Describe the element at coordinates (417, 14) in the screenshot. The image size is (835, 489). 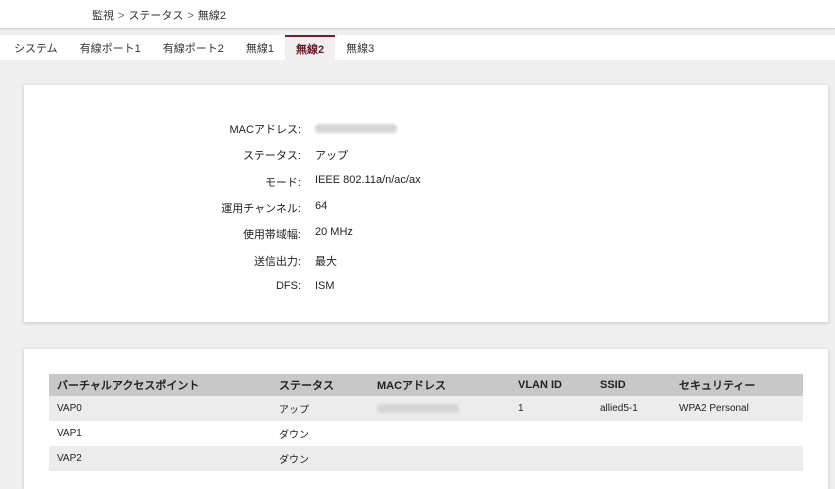
I see `breadcrumb: 監視 > ステータス > 無線2` at that location.